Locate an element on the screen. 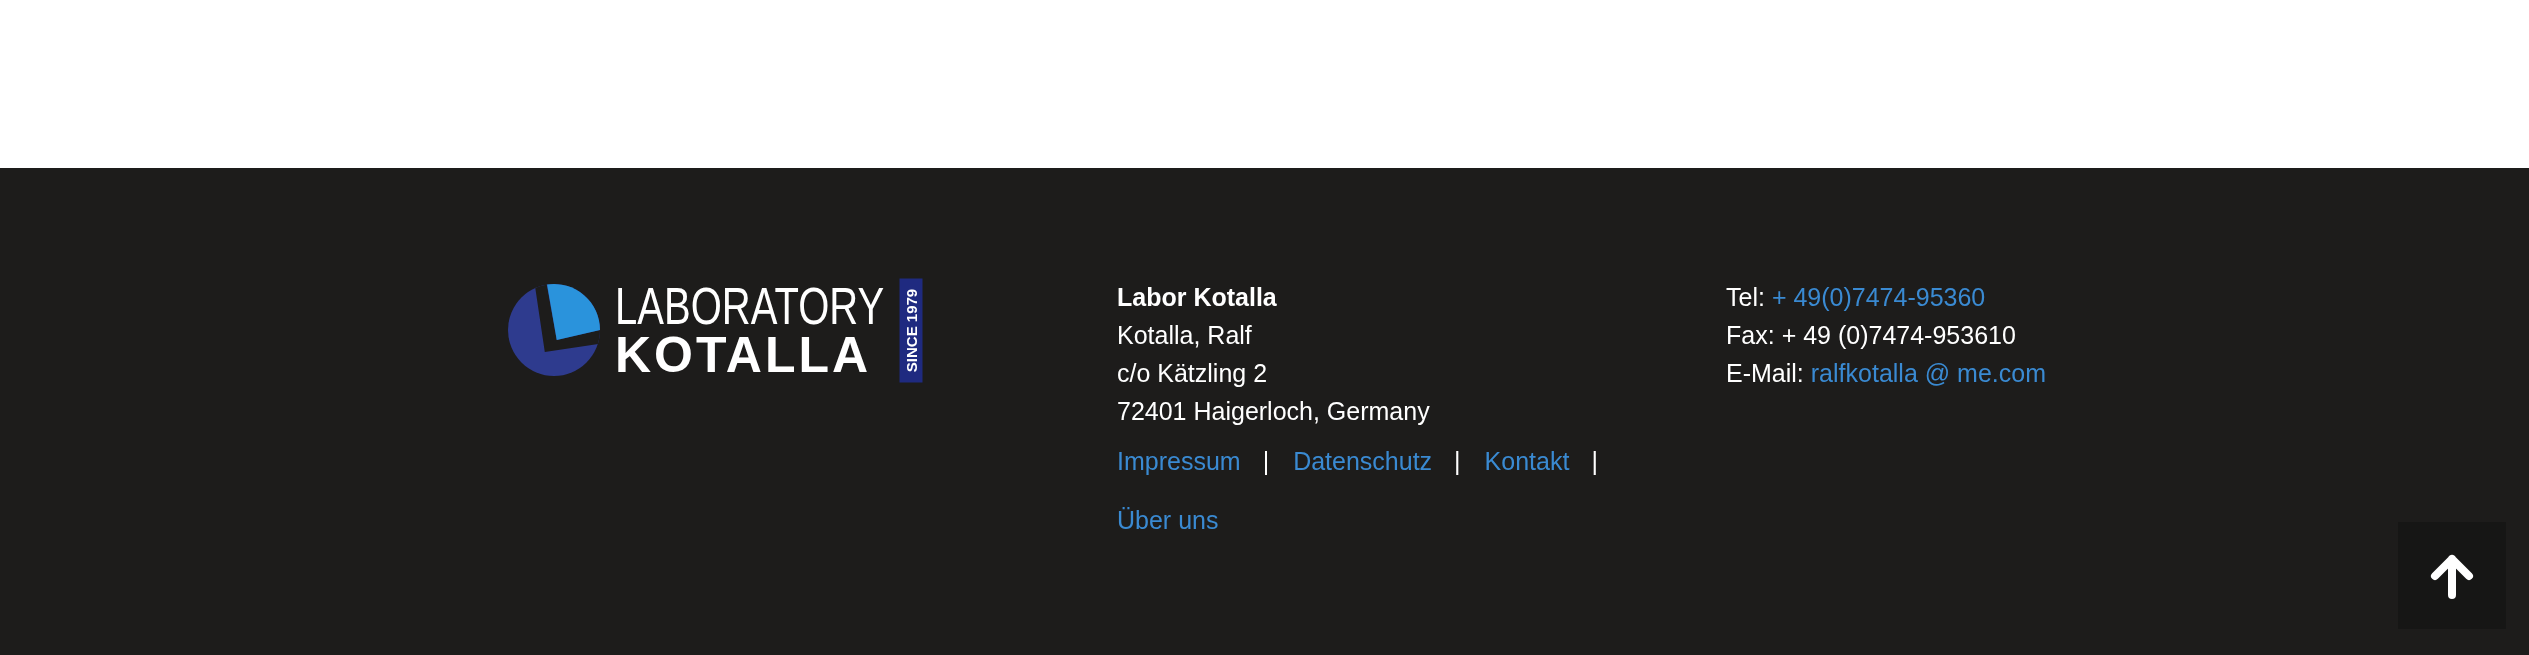 The image size is (2529, 655). arrow-up-icon is located at coordinates (2452, 575).